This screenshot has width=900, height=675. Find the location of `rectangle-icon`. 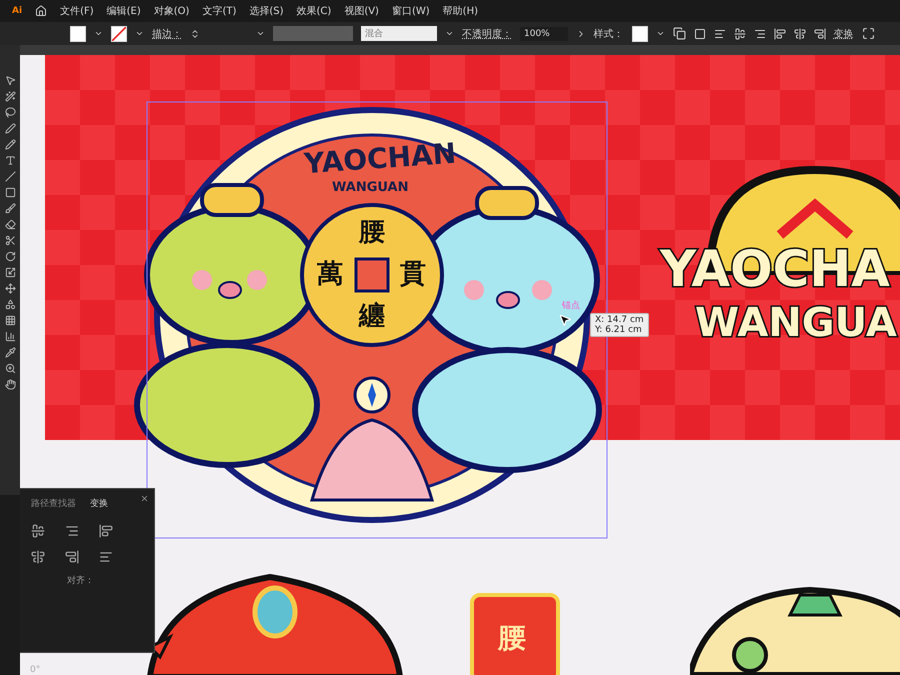

rectangle-icon is located at coordinates (10, 192).